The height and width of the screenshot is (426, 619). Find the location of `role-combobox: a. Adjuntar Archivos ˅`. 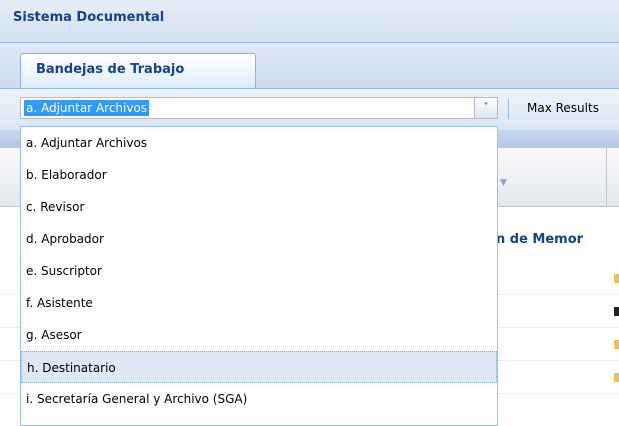

role-combobox: a. Adjuntar Archivos ˅ is located at coordinates (259, 108).